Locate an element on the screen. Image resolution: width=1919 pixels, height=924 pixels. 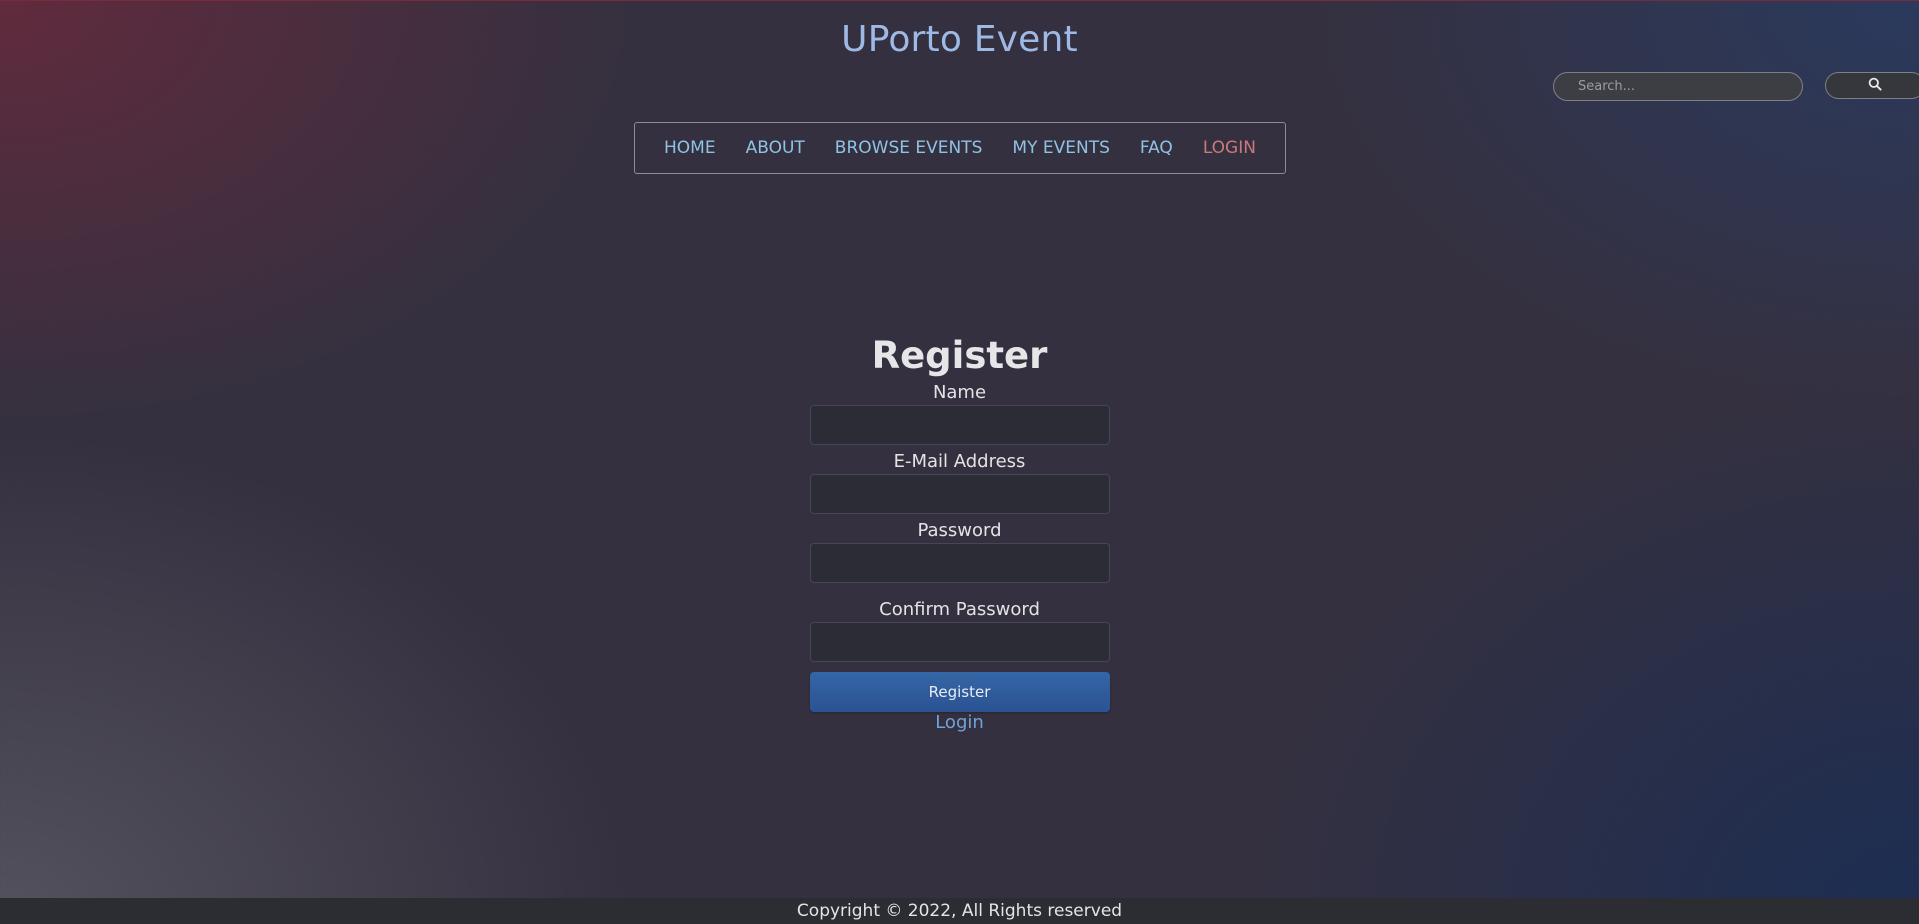
email-field is located at coordinates (959, 494).